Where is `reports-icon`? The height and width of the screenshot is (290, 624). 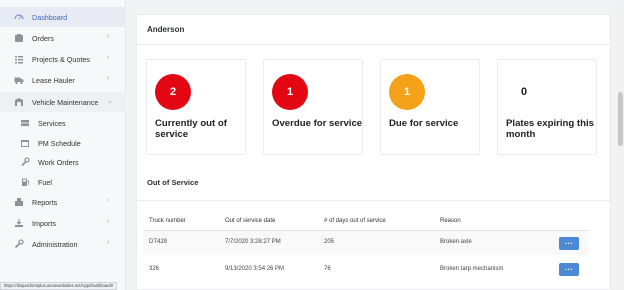
reports-icon is located at coordinates (19, 202).